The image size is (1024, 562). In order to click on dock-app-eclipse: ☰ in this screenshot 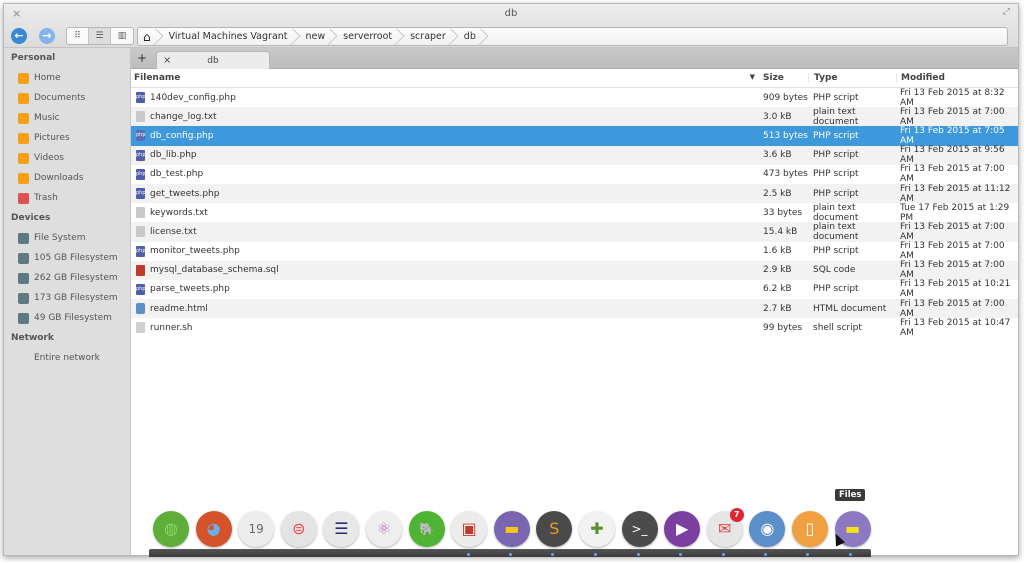, I will do `click(341, 529)`.